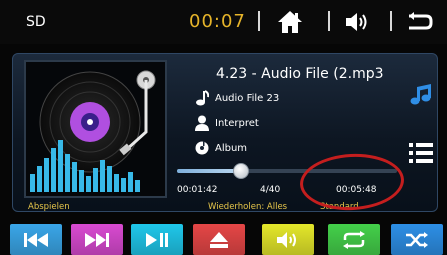 This screenshot has height=255, width=447. I want to click on next-button, so click(97, 239).